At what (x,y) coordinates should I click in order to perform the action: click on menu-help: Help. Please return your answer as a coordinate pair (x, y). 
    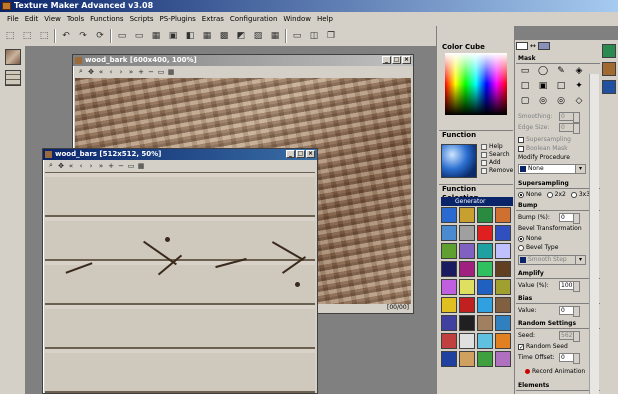
    Looking at the image, I should click on (325, 19).